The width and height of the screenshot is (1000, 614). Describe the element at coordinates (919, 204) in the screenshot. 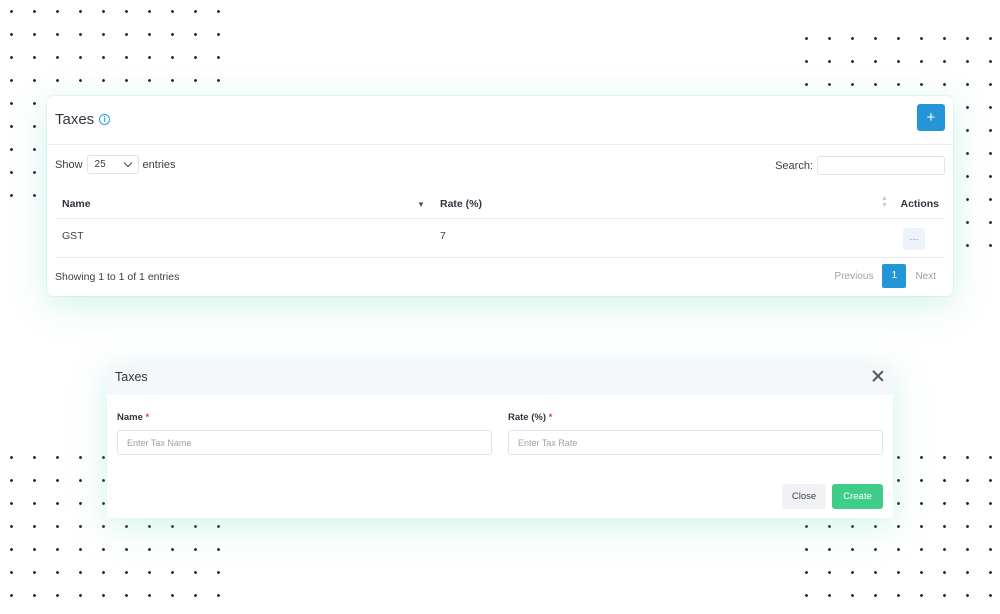

I see `column-header-actions: Actions` at that location.